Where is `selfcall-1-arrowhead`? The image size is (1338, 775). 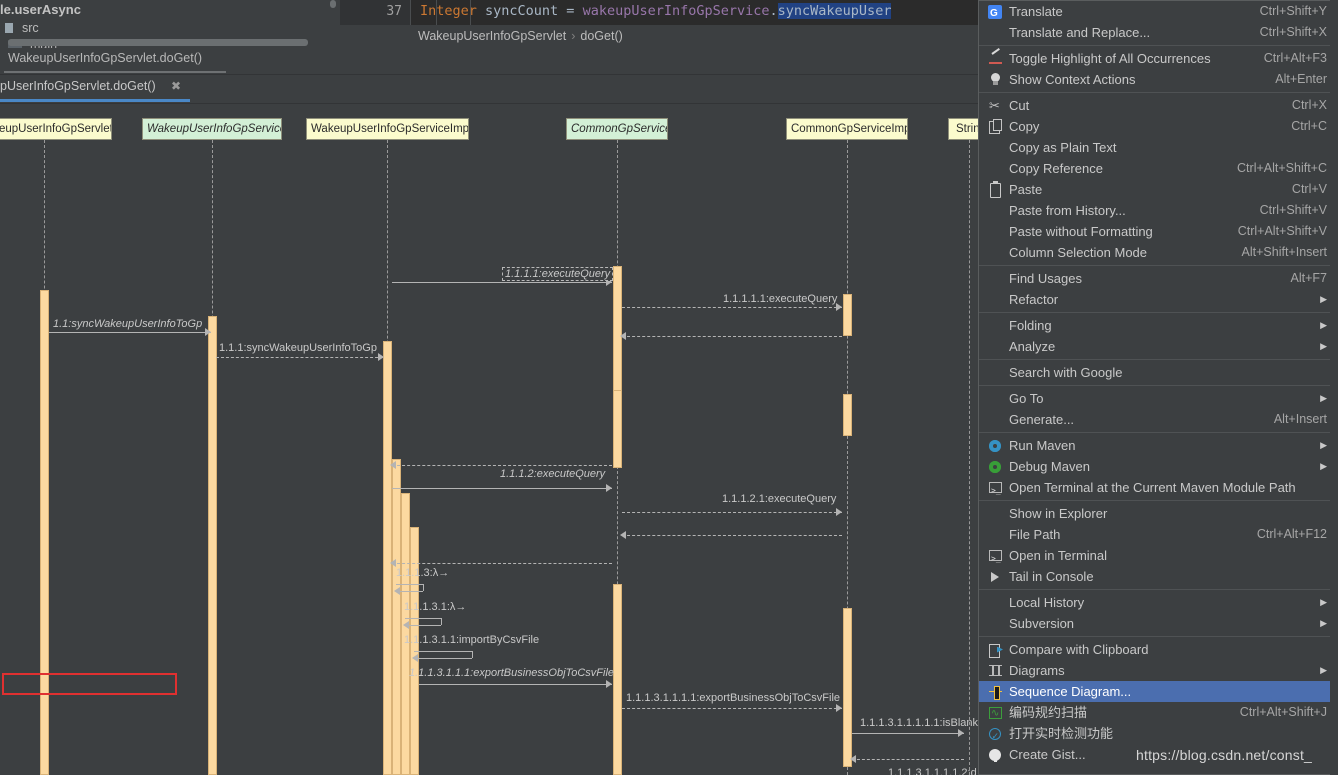 selfcall-1-arrowhead is located at coordinates (397, 591).